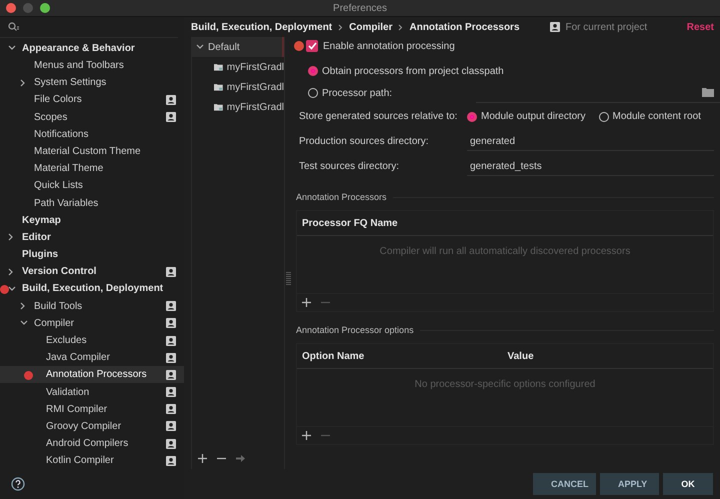  What do you see at coordinates (607, 27) in the screenshot?
I see `scope-label: For current project` at bounding box center [607, 27].